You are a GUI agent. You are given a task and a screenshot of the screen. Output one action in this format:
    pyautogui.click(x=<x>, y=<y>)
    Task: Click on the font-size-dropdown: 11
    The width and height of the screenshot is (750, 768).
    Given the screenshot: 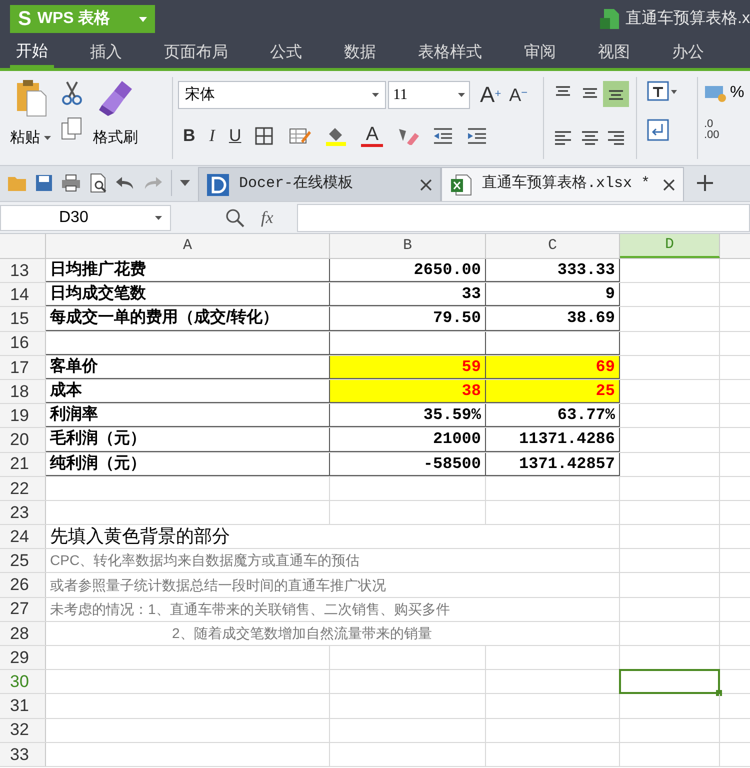 What is the action you would take?
    pyautogui.click(x=429, y=95)
    